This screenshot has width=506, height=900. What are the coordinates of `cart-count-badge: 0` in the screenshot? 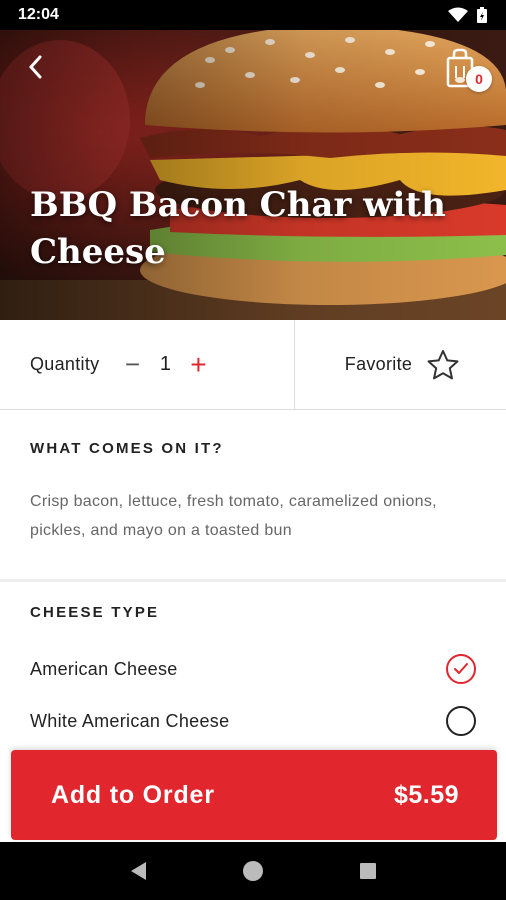 It's located at (479, 79).